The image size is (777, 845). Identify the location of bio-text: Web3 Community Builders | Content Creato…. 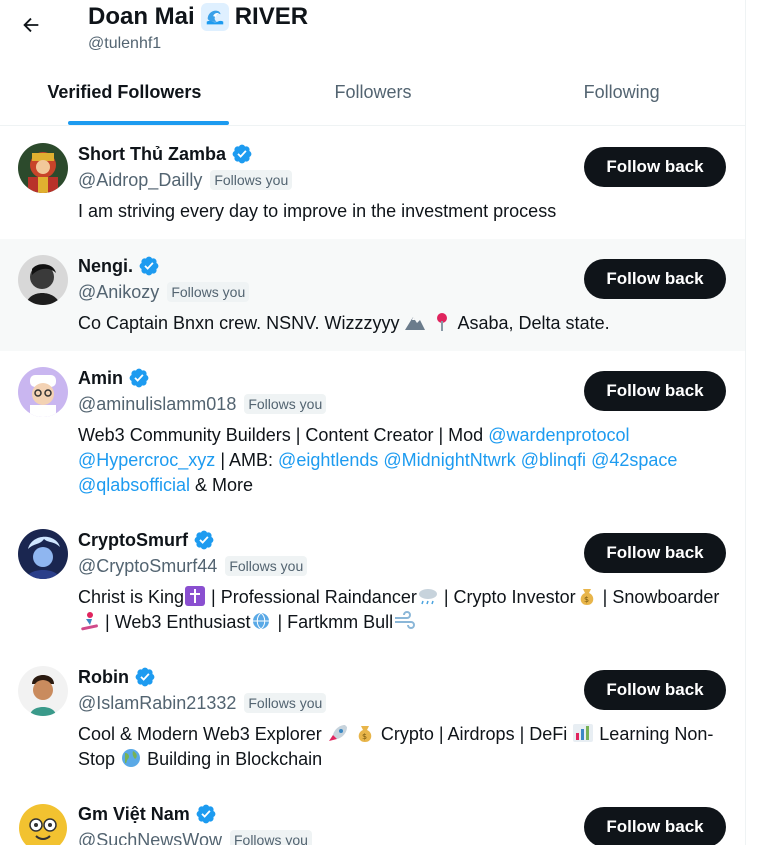
(281, 435).